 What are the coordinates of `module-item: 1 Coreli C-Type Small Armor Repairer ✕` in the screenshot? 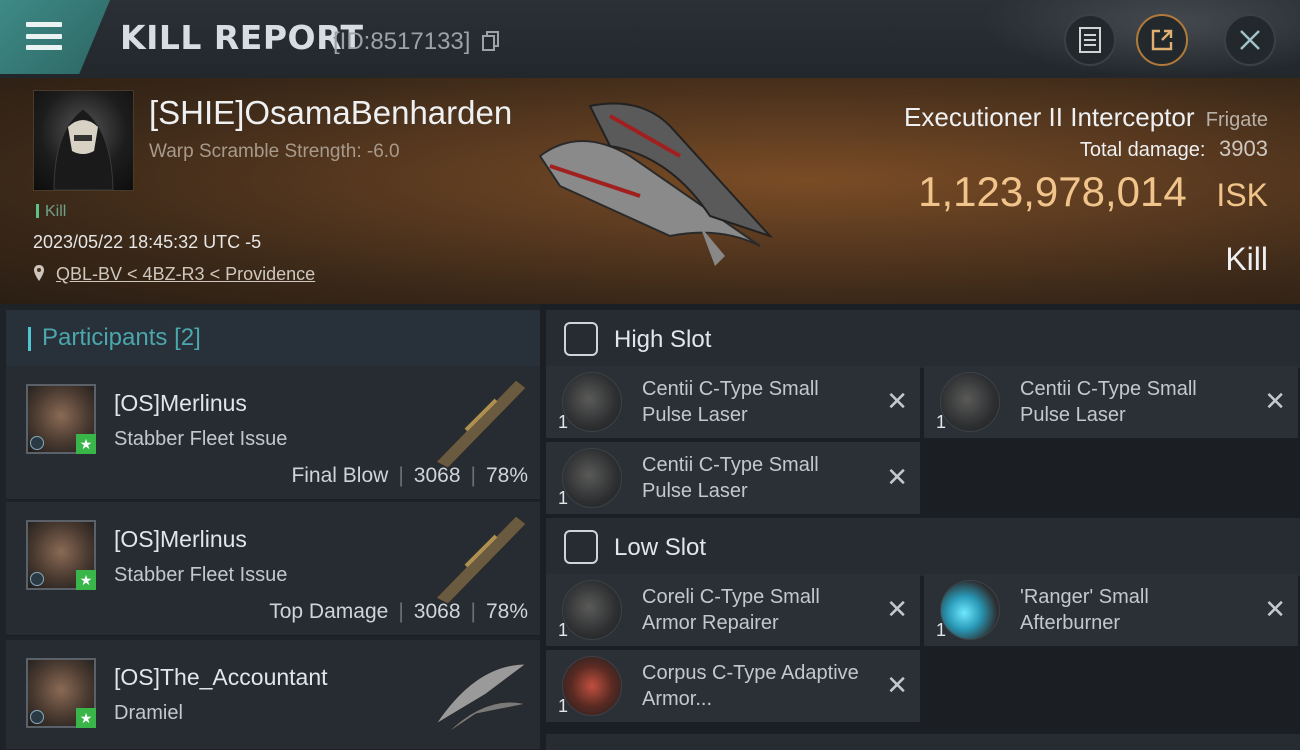 It's located at (733, 610).